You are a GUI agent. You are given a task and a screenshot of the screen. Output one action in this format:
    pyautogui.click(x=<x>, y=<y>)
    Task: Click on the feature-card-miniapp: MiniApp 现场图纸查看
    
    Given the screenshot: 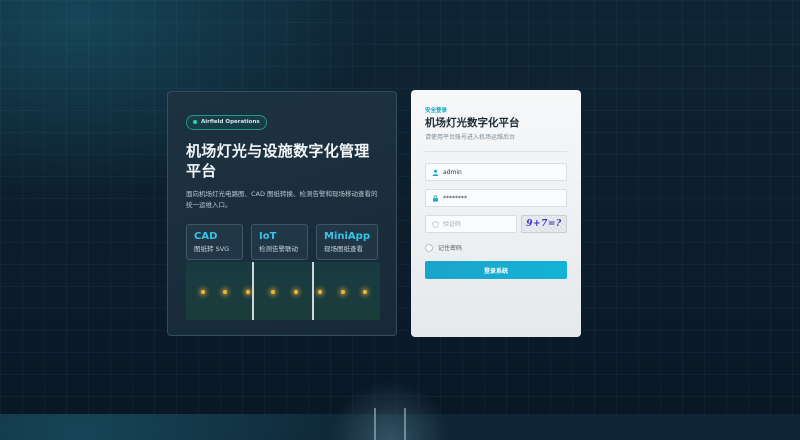 What is the action you would take?
    pyautogui.click(x=347, y=241)
    